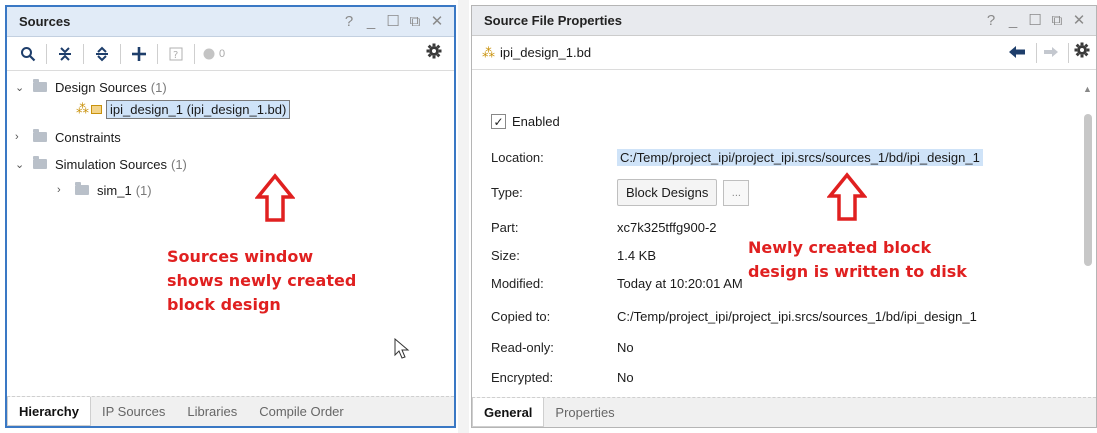 The width and height of the screenshot is (1097, 433). What do you see at coordinates (522, 347) in the screenshot?
I see `read-only-label: Read-only:` at bounding box center [522, 347].